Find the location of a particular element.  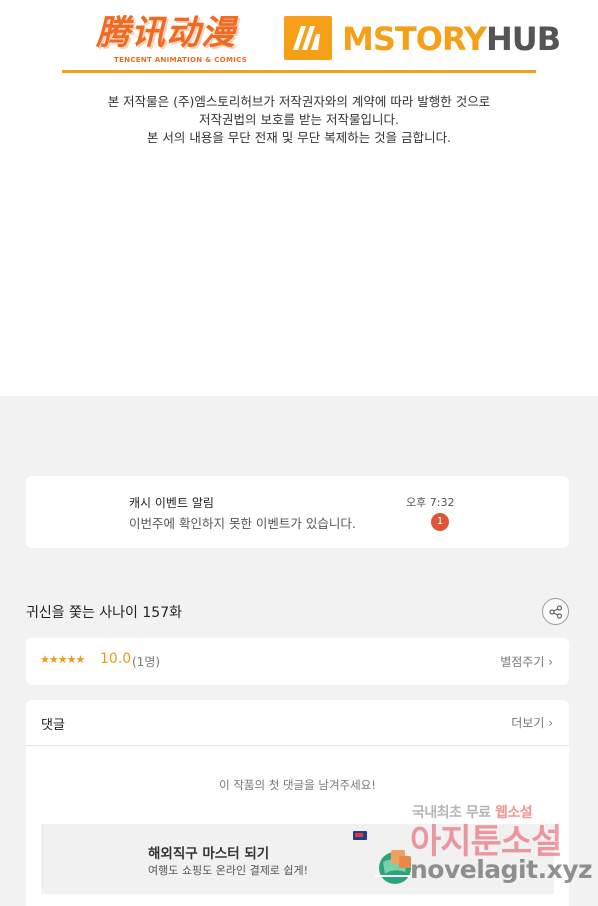

header-divider is located at coordinates (299, 71).